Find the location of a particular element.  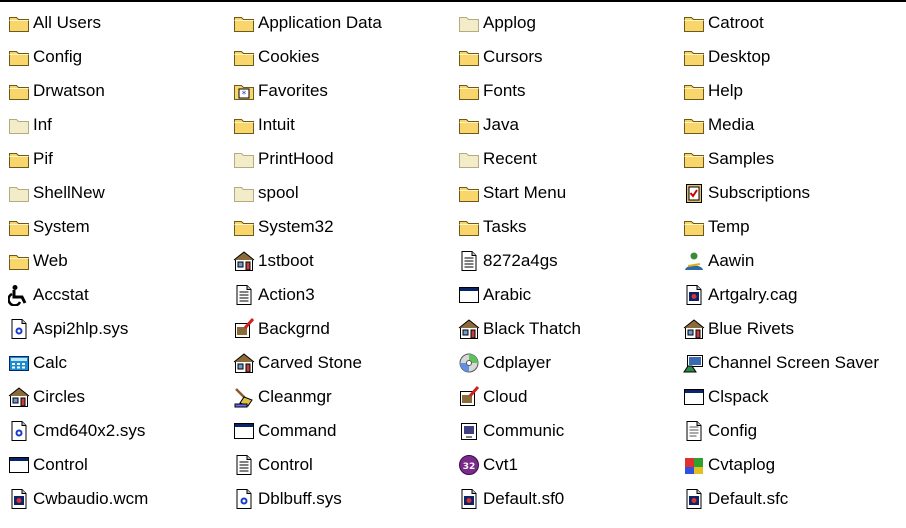

application-window-icon is located at coordinates (469, 295).